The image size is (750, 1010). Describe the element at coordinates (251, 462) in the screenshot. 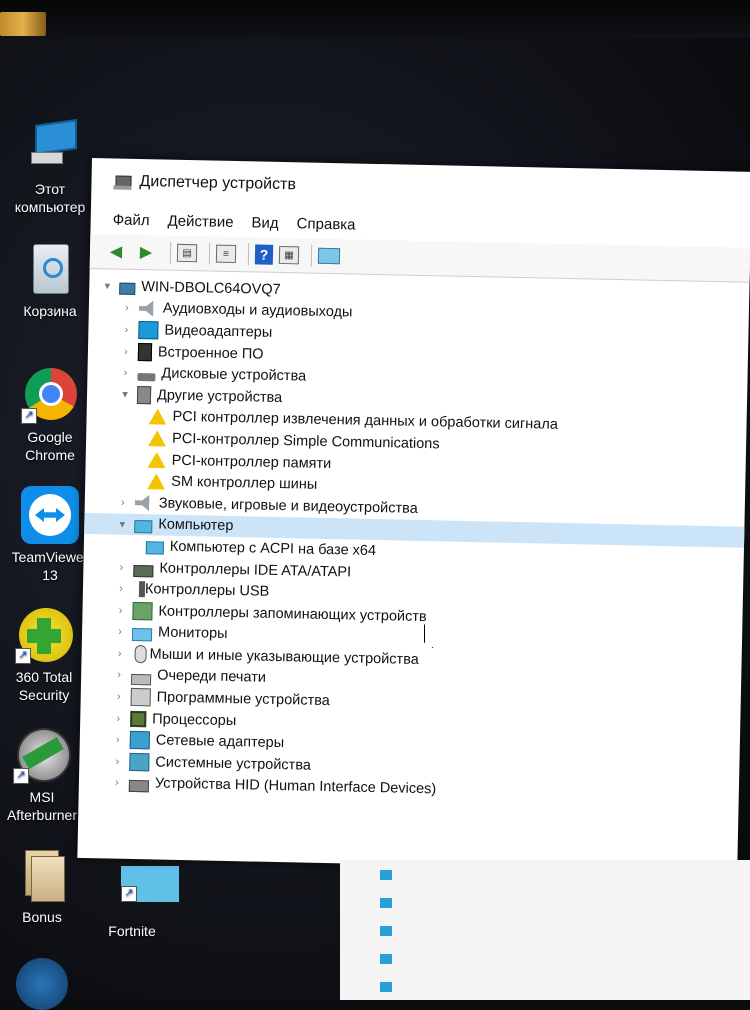

I see `device-label: PCI-контроллер памяти` at that location.